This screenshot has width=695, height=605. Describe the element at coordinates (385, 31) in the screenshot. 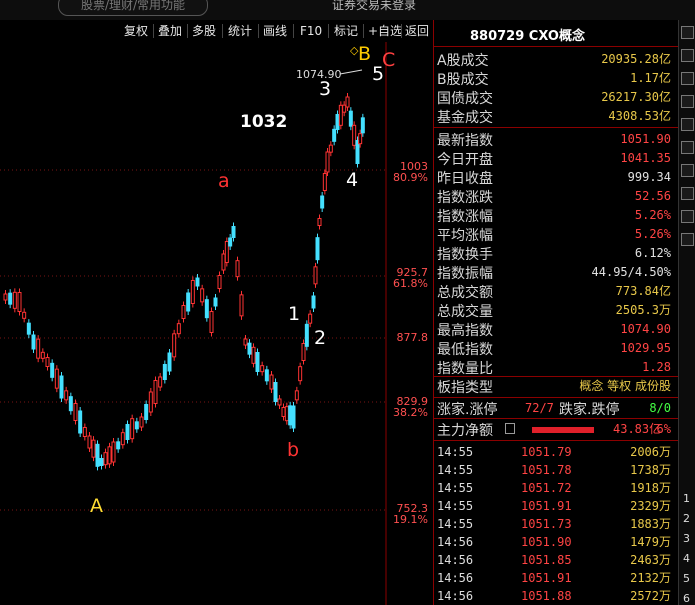

I see `add-watchlist-button: +自选` at that location.